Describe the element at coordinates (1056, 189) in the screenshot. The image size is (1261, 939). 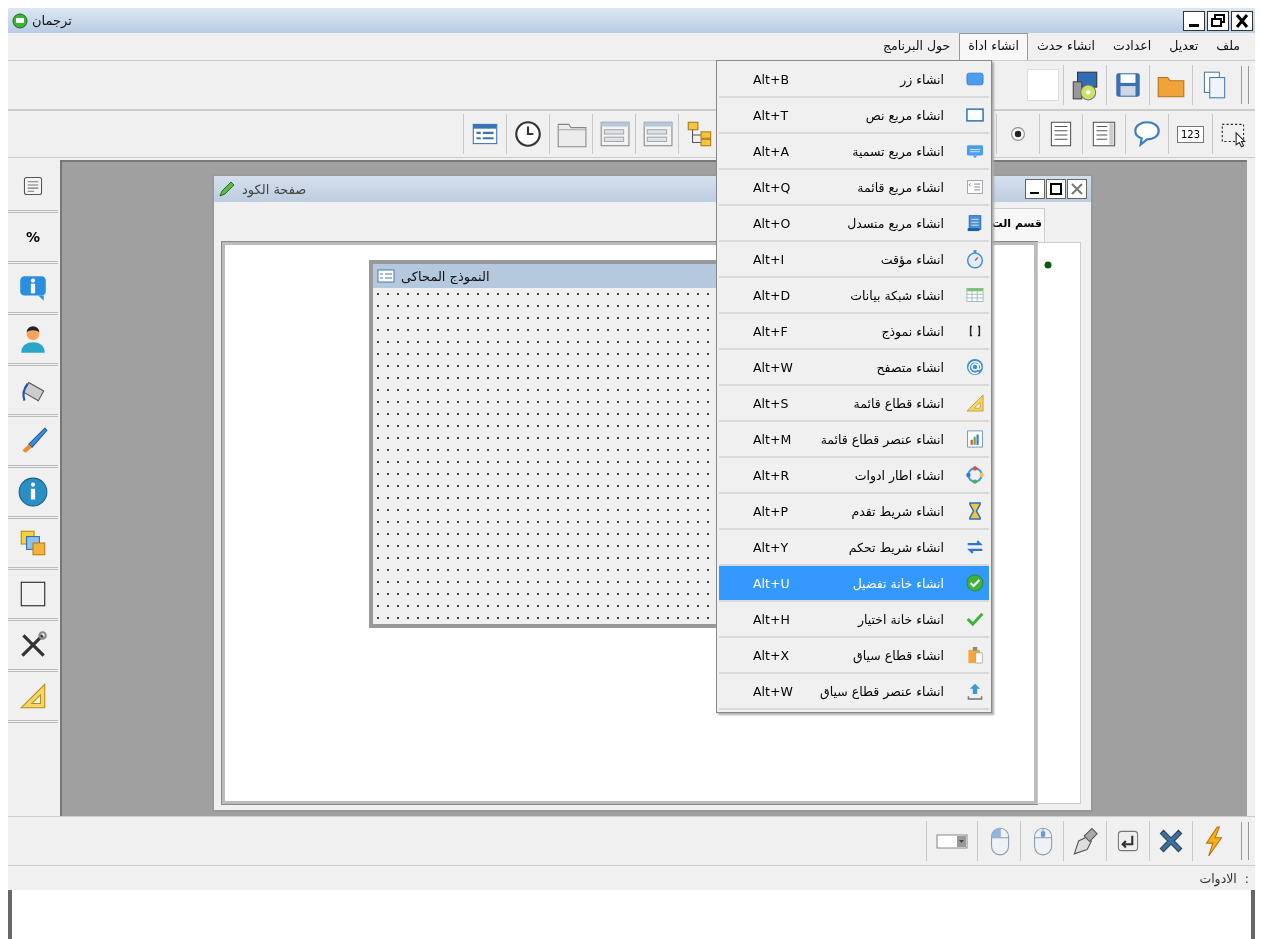
I see `maximize-button` at that location.